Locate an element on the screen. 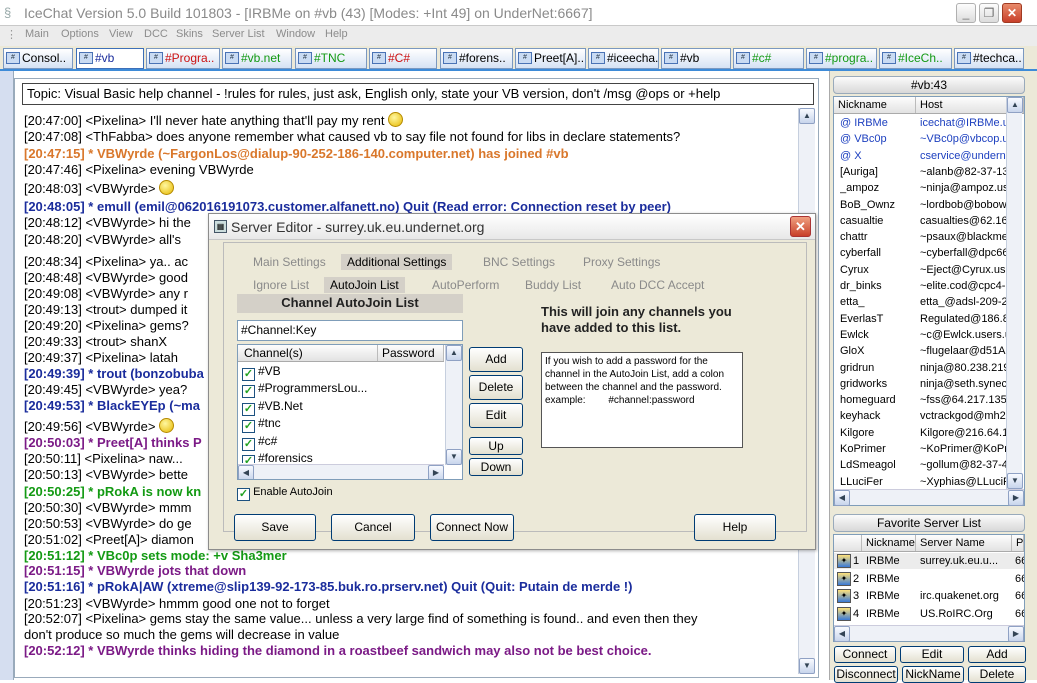 The width and height of the screenshot is (1037, 683). move-down-button: Down is located at coordinates (496, 467).